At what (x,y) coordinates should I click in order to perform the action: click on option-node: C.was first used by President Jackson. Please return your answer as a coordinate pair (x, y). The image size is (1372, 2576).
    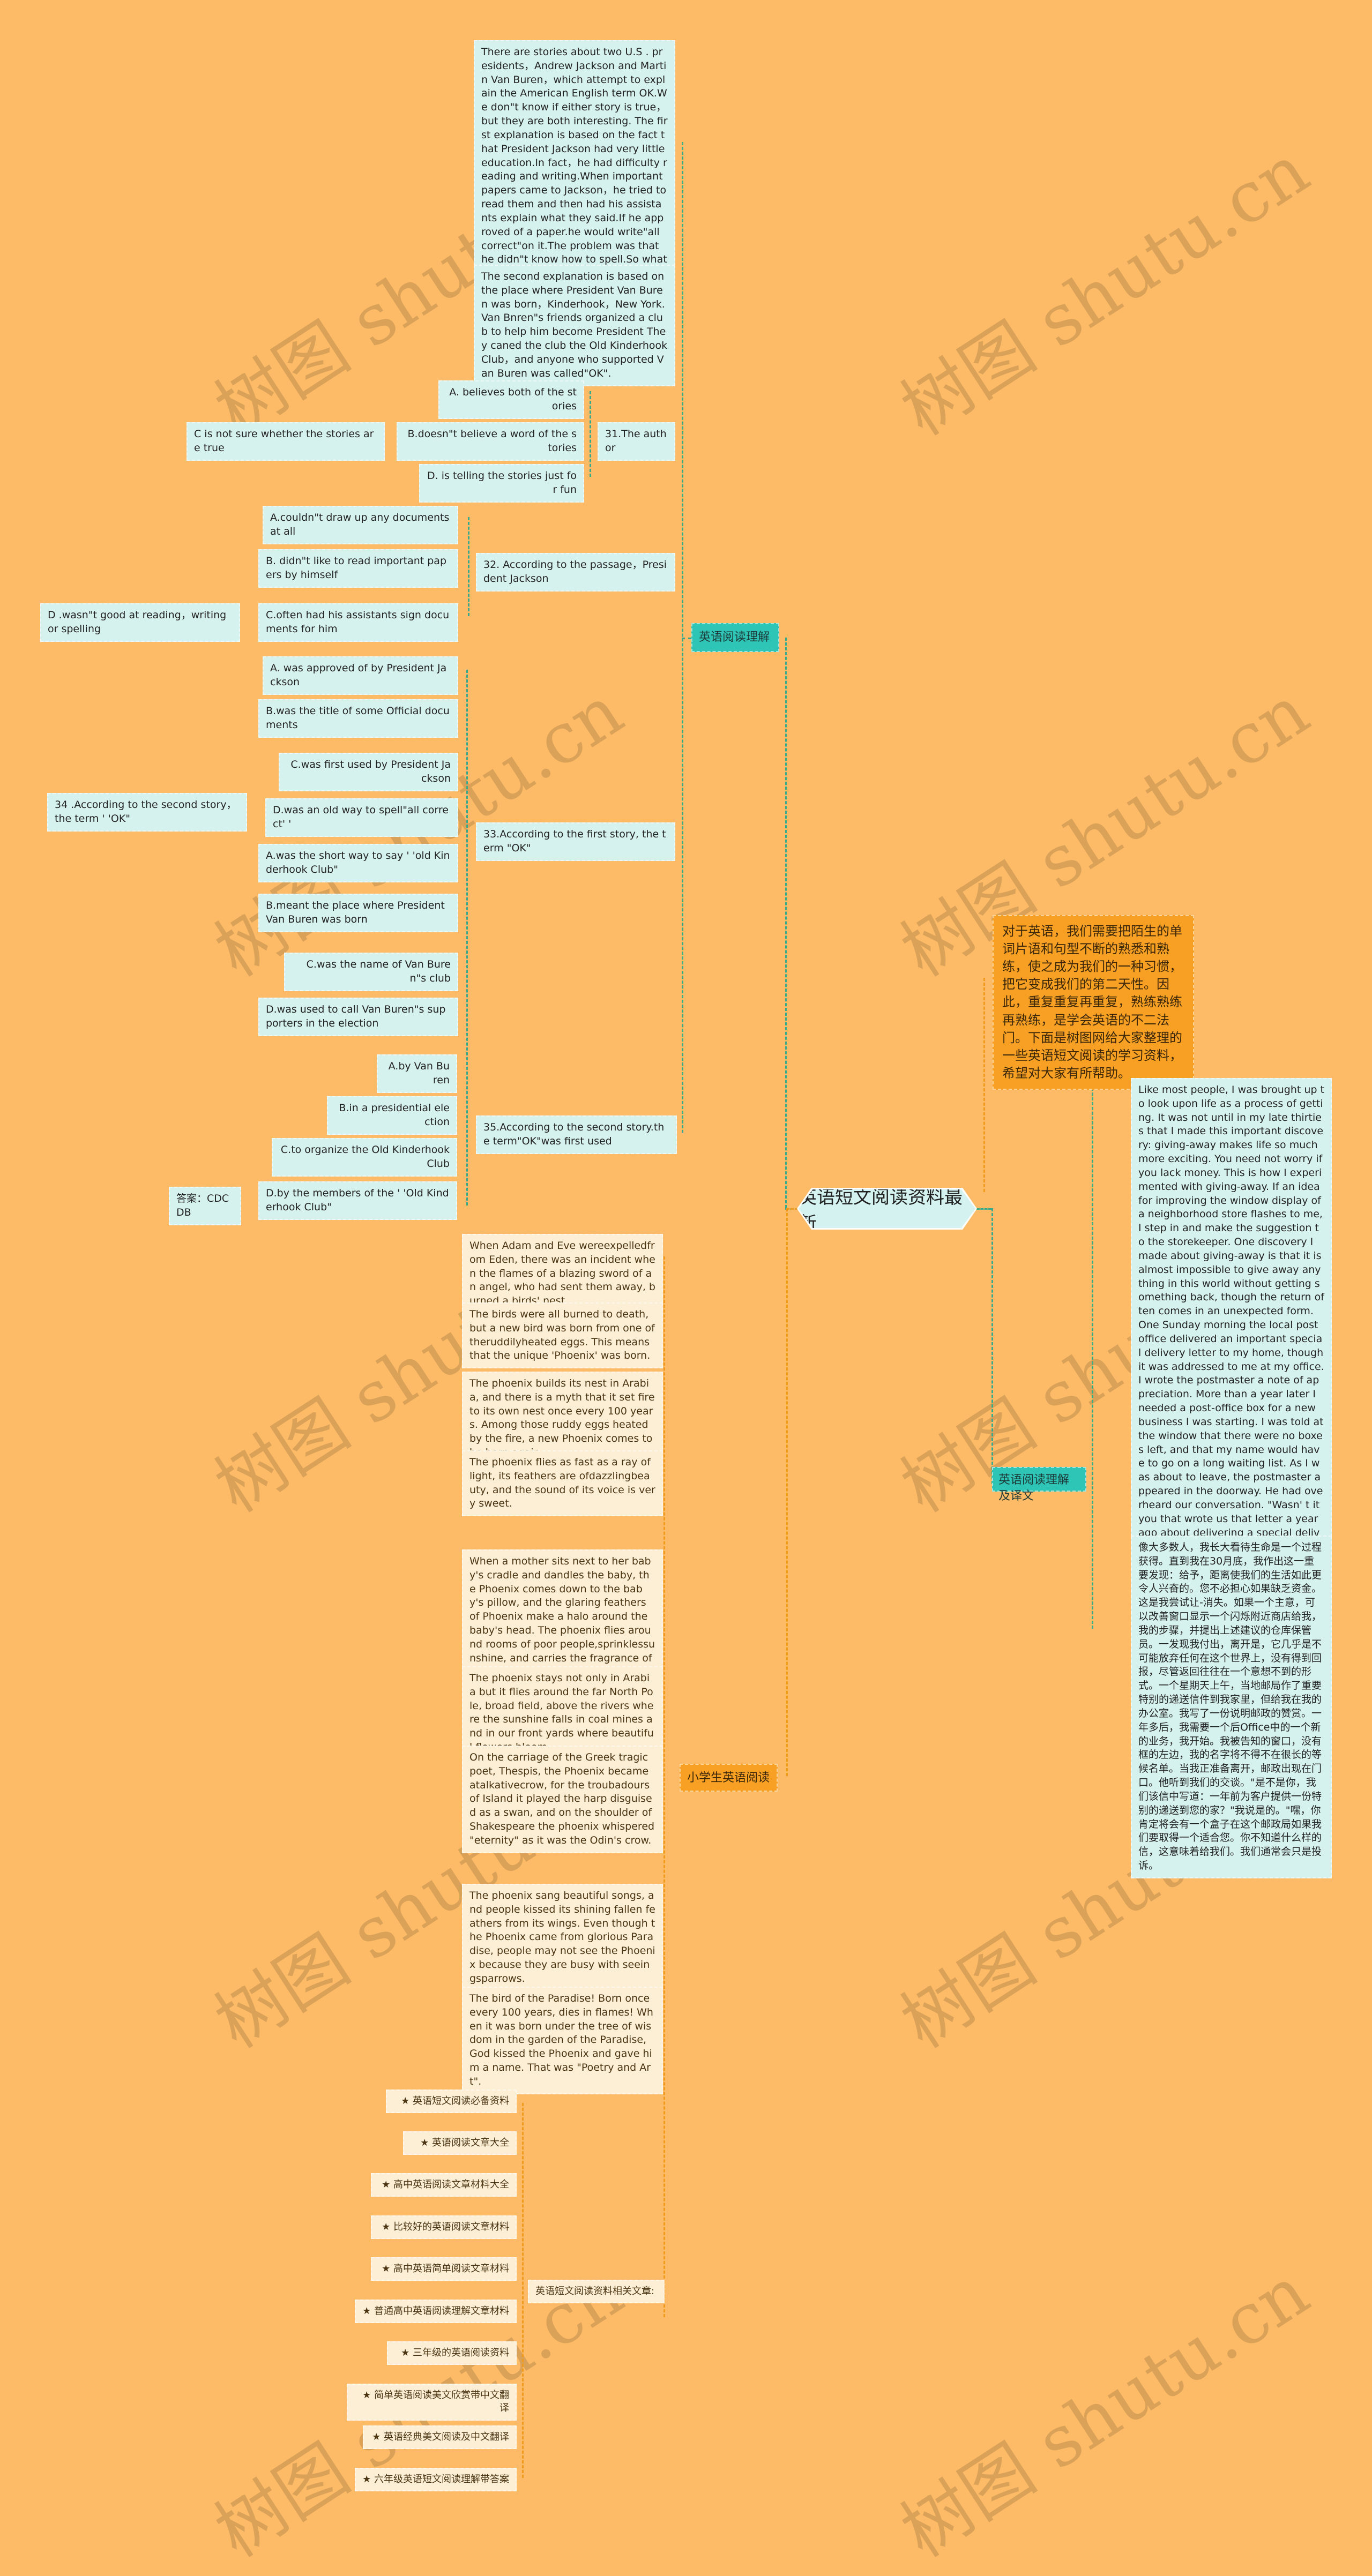
    Looking at the image, I should click on (368, 772).